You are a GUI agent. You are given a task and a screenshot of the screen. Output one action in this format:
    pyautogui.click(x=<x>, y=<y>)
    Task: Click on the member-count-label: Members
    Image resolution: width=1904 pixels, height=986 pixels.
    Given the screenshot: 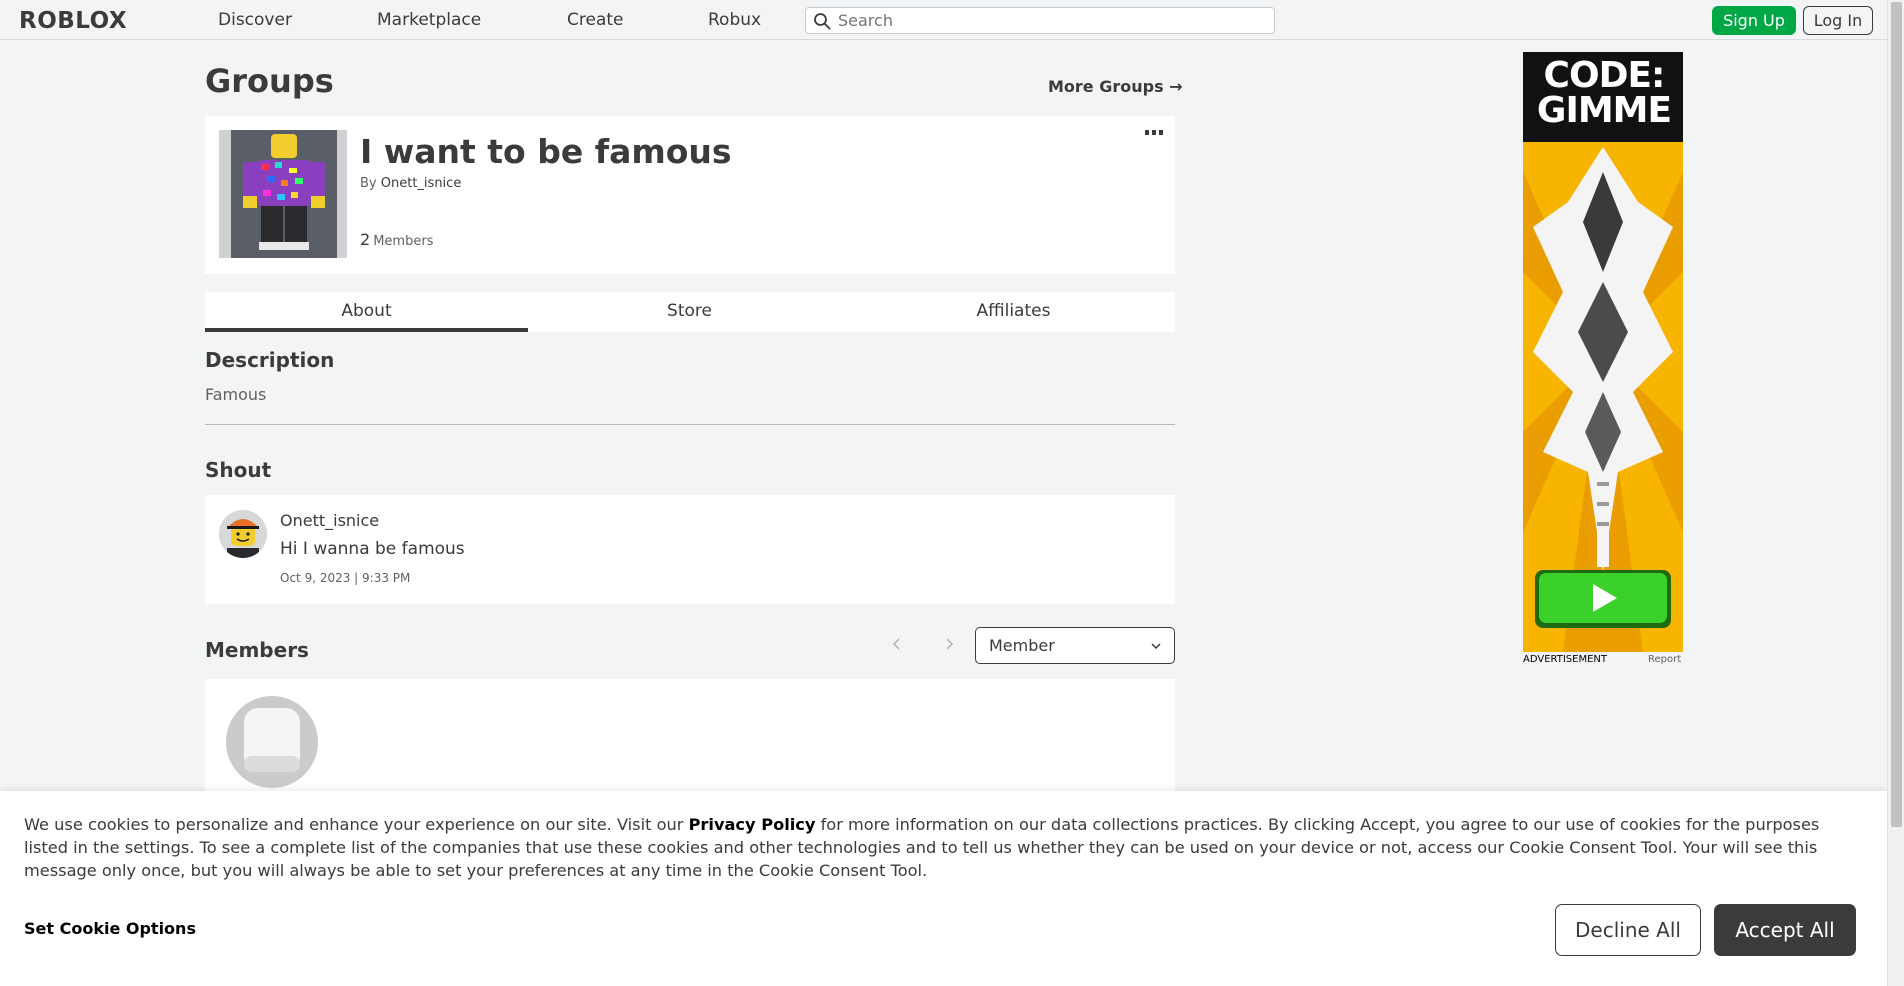 What is the action you would take?
    pyautogui.click(x=403, y=241)
    